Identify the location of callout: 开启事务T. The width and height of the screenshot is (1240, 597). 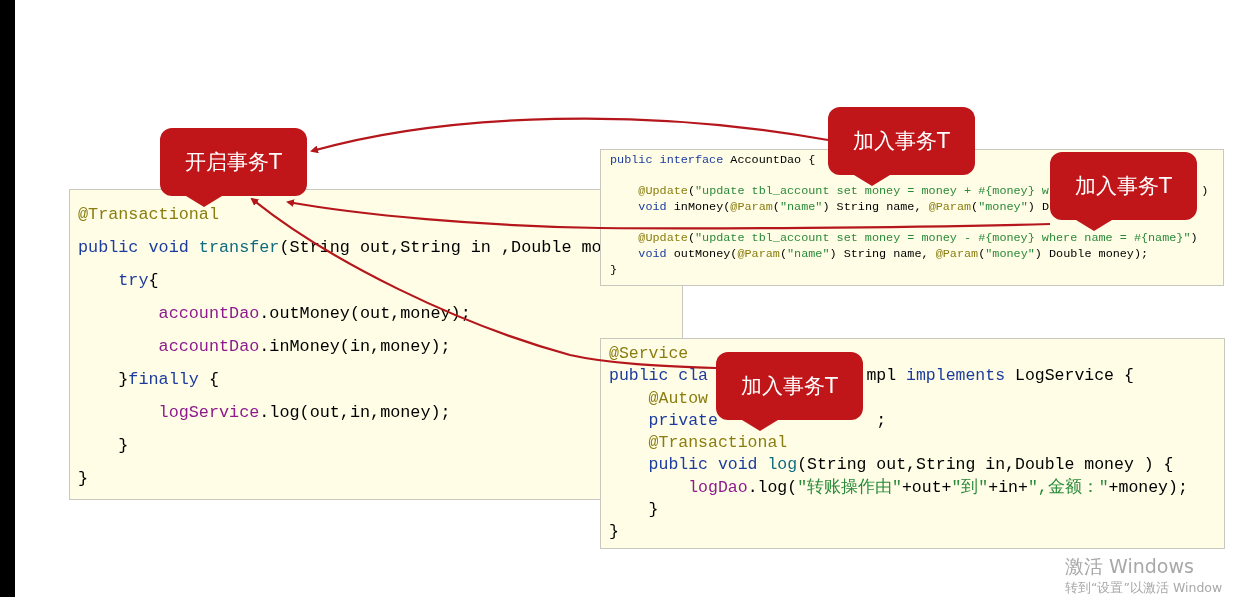
(233, 167).